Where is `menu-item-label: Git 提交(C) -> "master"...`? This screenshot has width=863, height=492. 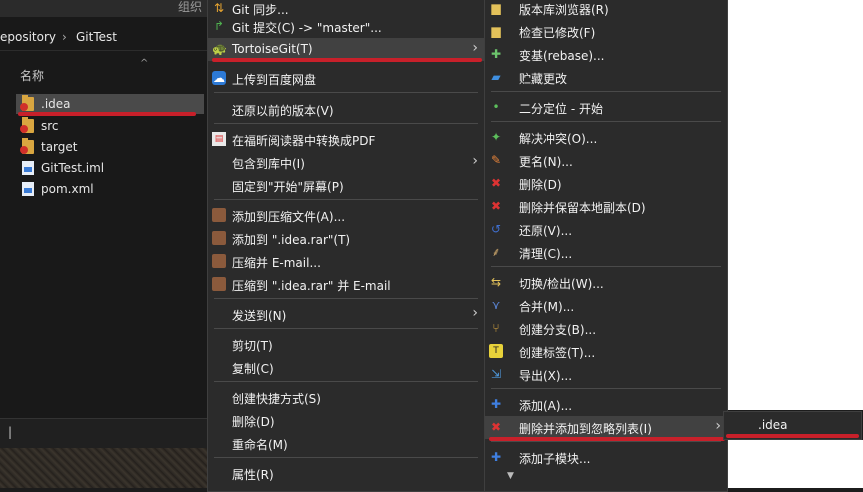 menu-item-label: Git 提交(C) -> "master"... is located at coordinates (307, 28).